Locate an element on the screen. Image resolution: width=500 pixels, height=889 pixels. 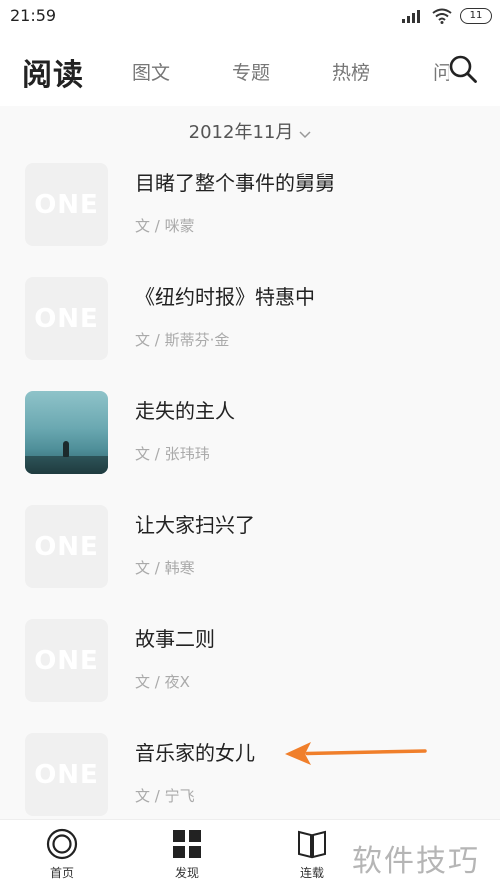
list-item: ONE 让大家扫兴了 文 / 韩寒 is located at coordinates (250, 562).